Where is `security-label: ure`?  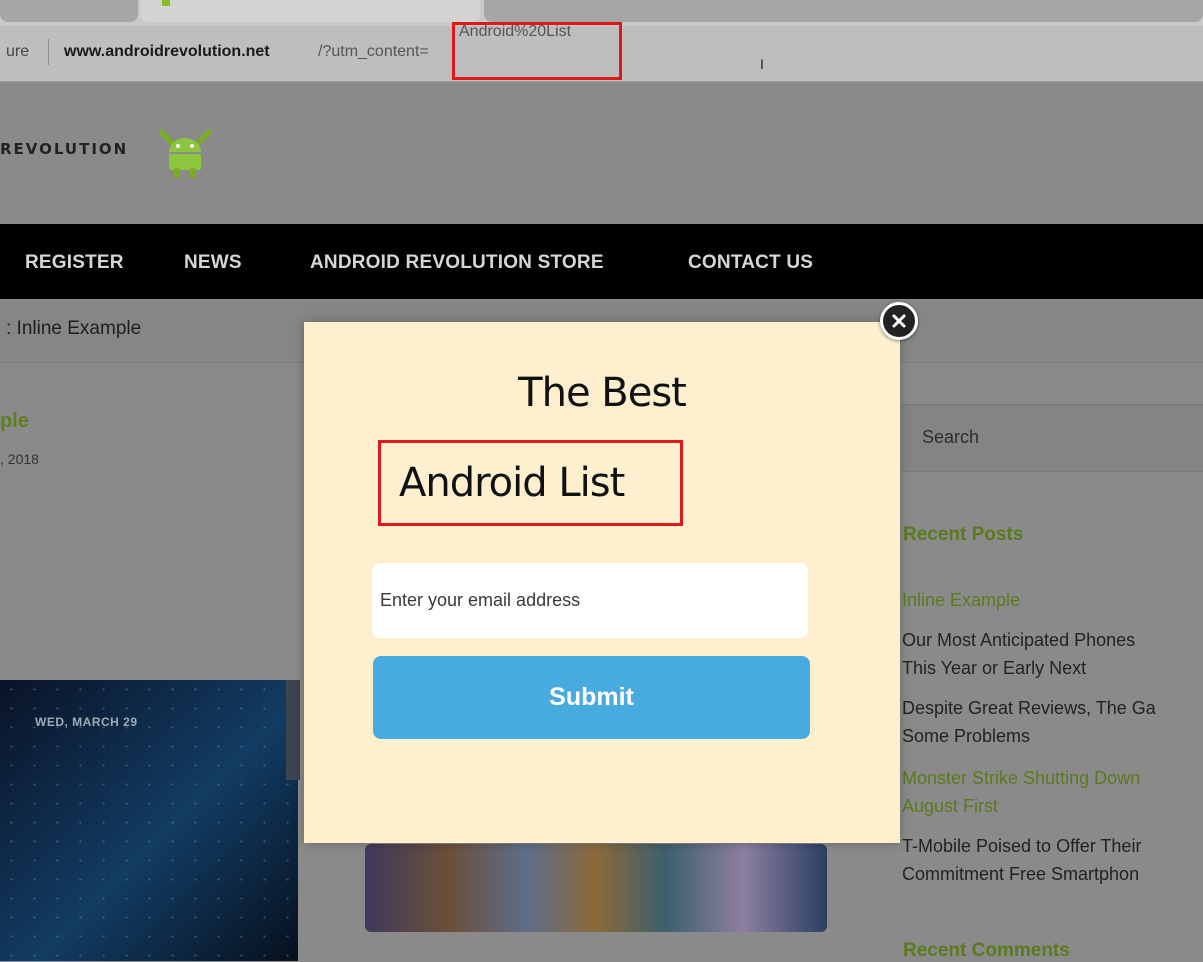 security-label: ure is located at coordinates (18, 51).